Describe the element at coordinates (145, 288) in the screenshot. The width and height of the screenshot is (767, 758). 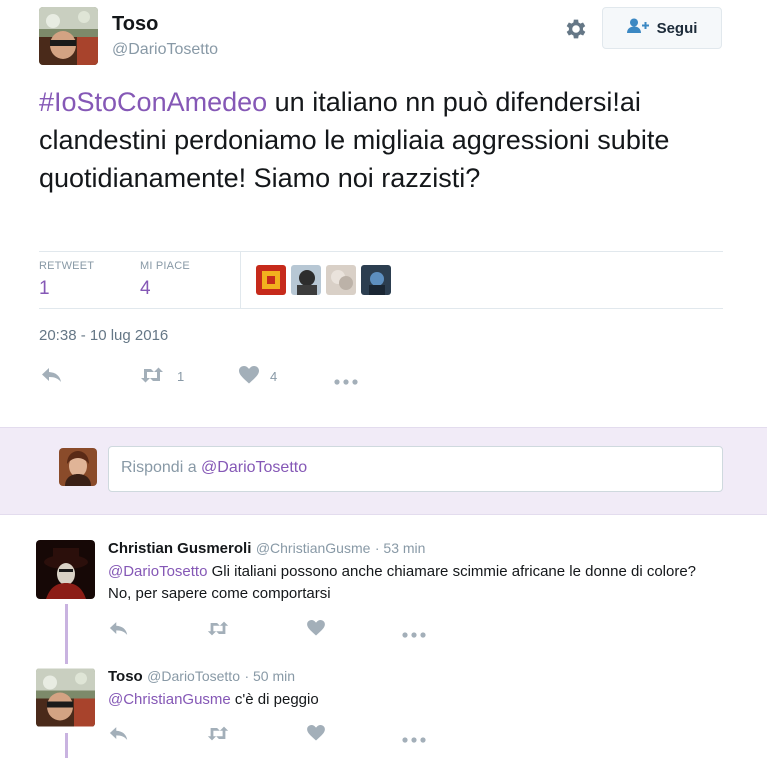
I see `likes-stat-count: 4` at that location.